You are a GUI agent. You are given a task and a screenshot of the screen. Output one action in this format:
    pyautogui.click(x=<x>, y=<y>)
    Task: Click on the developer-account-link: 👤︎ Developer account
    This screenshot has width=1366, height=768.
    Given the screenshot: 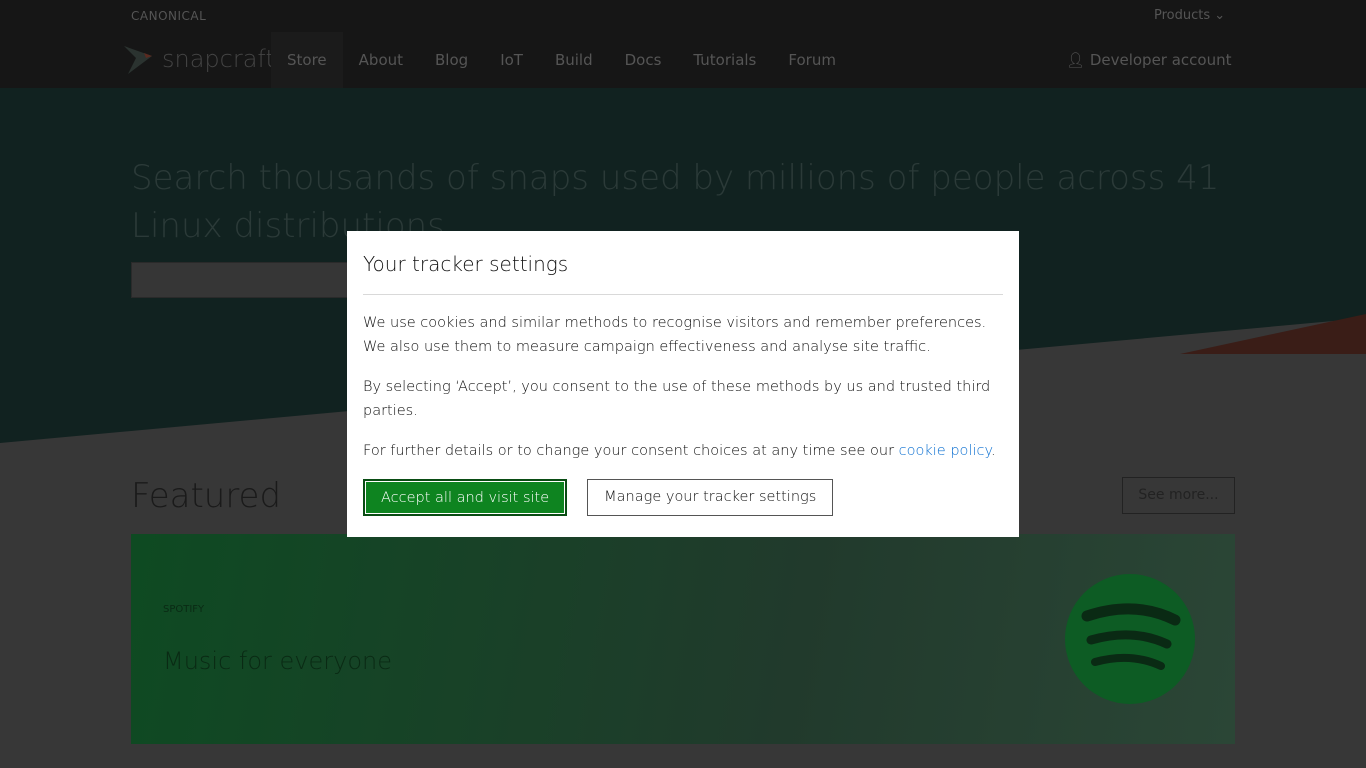 What is the action you would take?
    pyautogui.click(x=1149, y=60)
    